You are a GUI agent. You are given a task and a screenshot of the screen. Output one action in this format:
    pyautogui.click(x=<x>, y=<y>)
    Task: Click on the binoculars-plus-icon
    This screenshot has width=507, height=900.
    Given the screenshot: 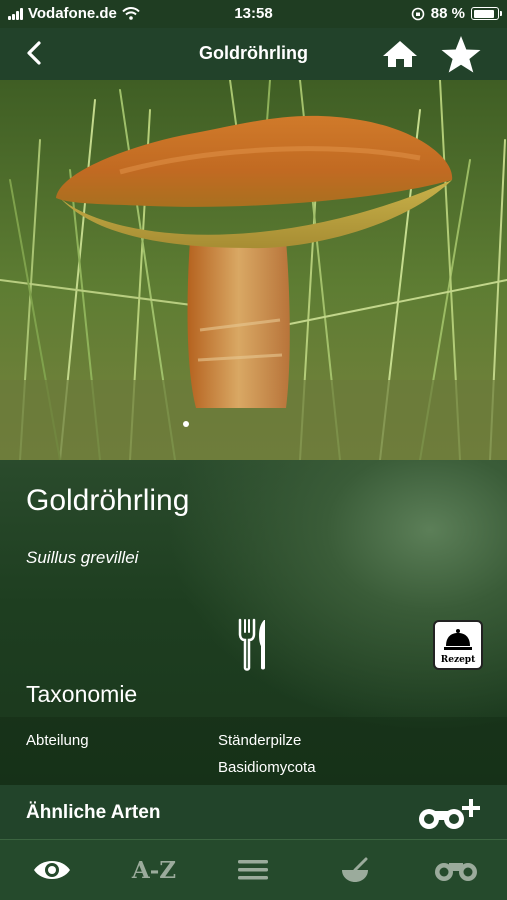 What is the action you would take?
    pyautogui.click(x=450, y=814)
    